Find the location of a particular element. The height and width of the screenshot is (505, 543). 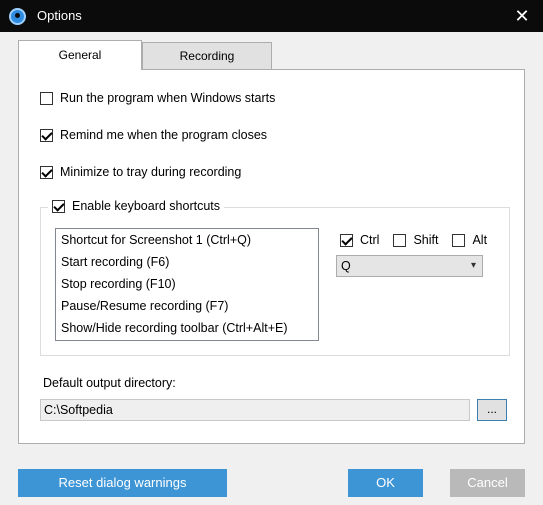

run-at-startup-label: Run the program when Windows starts is located at coordinates (168, 98).